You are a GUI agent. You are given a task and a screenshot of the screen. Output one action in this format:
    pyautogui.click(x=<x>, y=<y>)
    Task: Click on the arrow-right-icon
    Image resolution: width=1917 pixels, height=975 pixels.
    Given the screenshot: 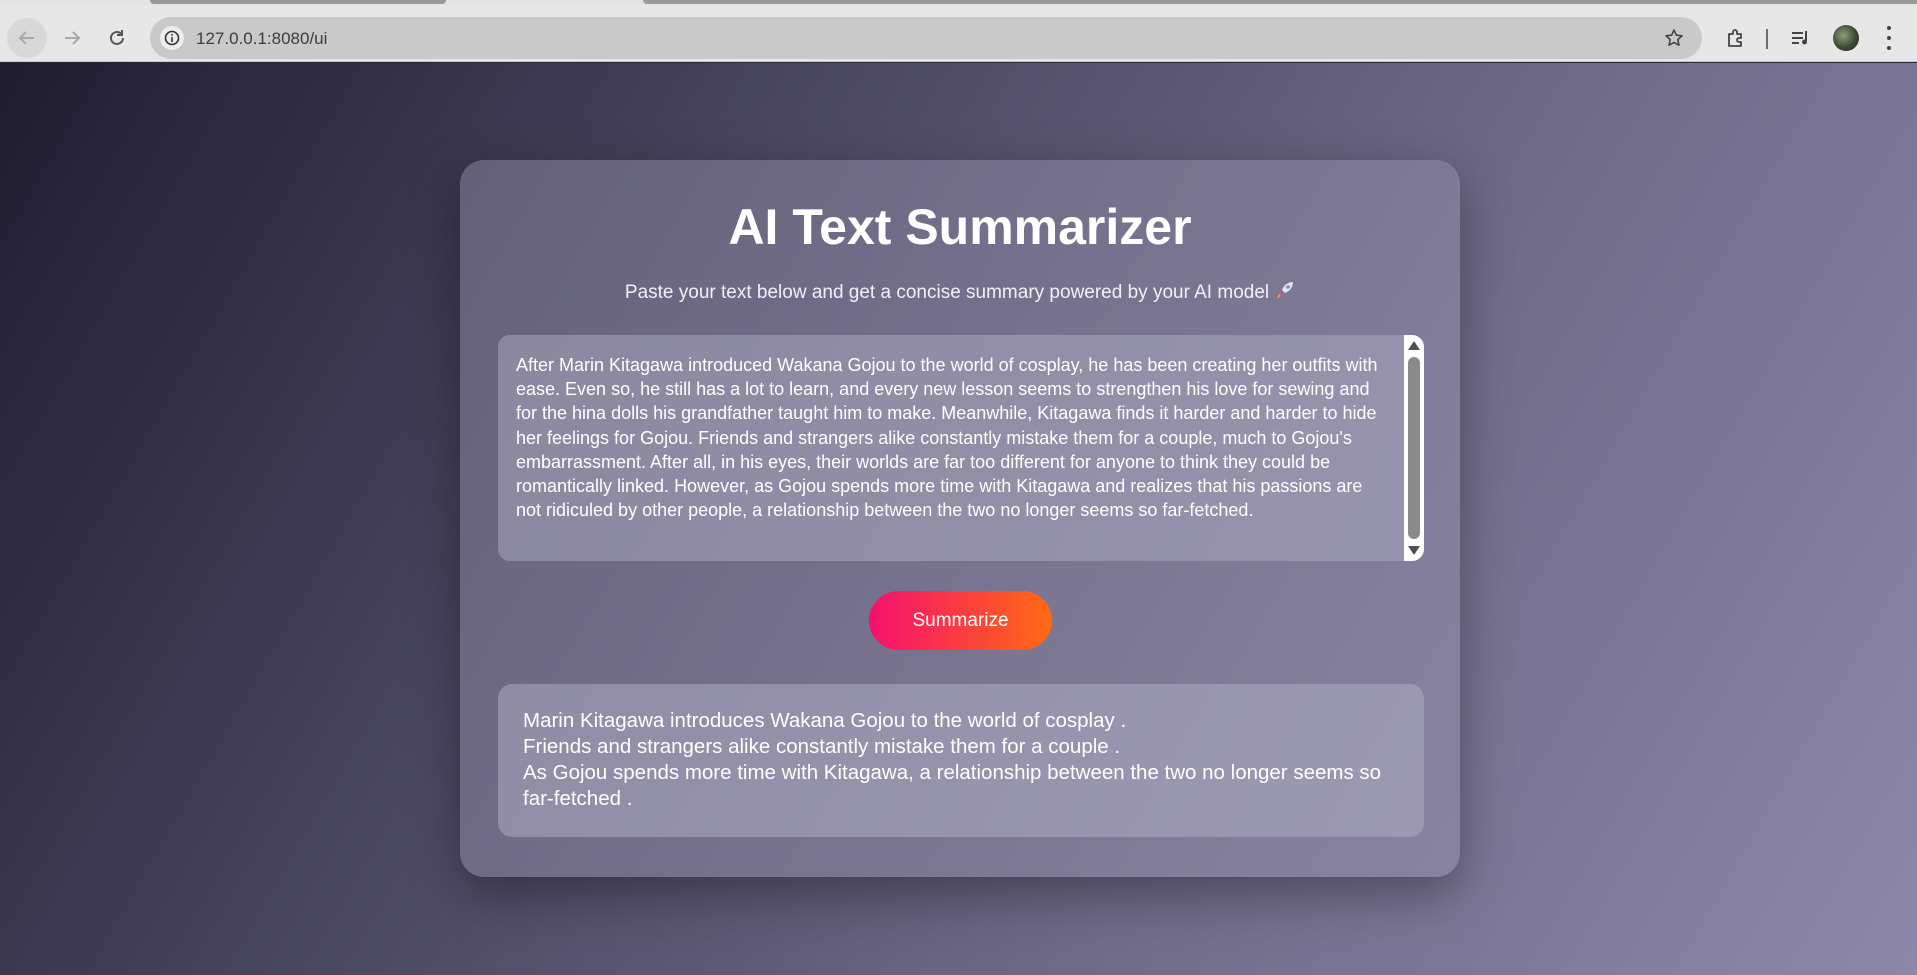 What is the action you would take?
    pyautogui.click(x=73, y=38)
    